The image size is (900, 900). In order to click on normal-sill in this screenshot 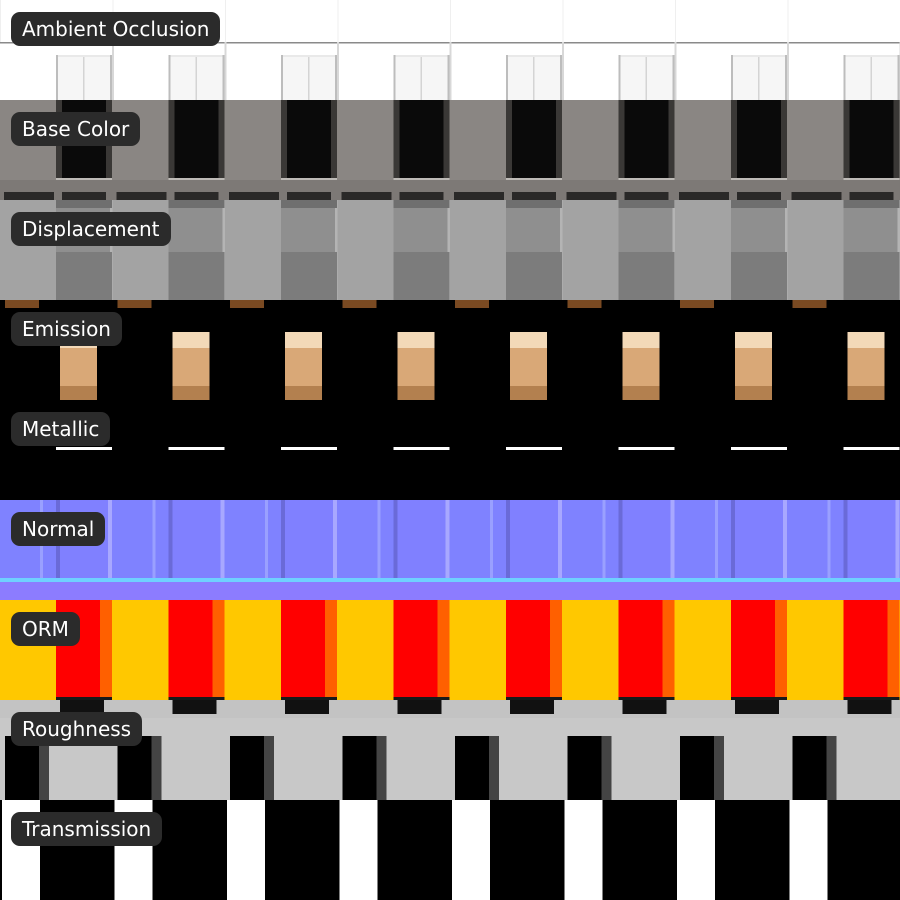, I will do `click(393, 580)`.